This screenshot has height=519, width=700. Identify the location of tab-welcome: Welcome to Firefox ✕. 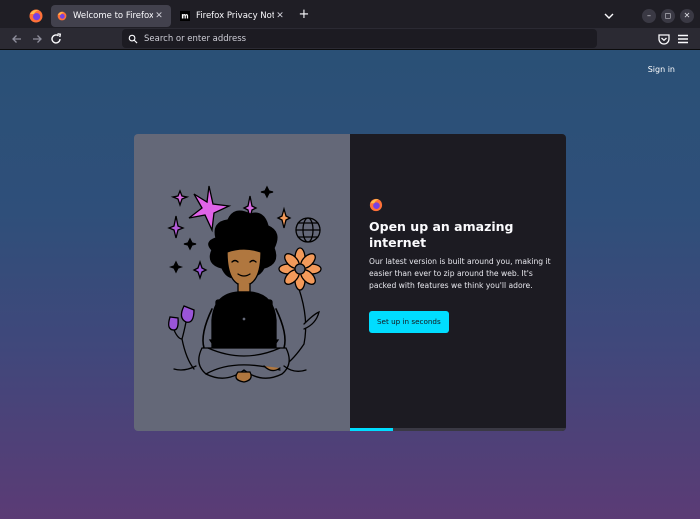
(111, 16).